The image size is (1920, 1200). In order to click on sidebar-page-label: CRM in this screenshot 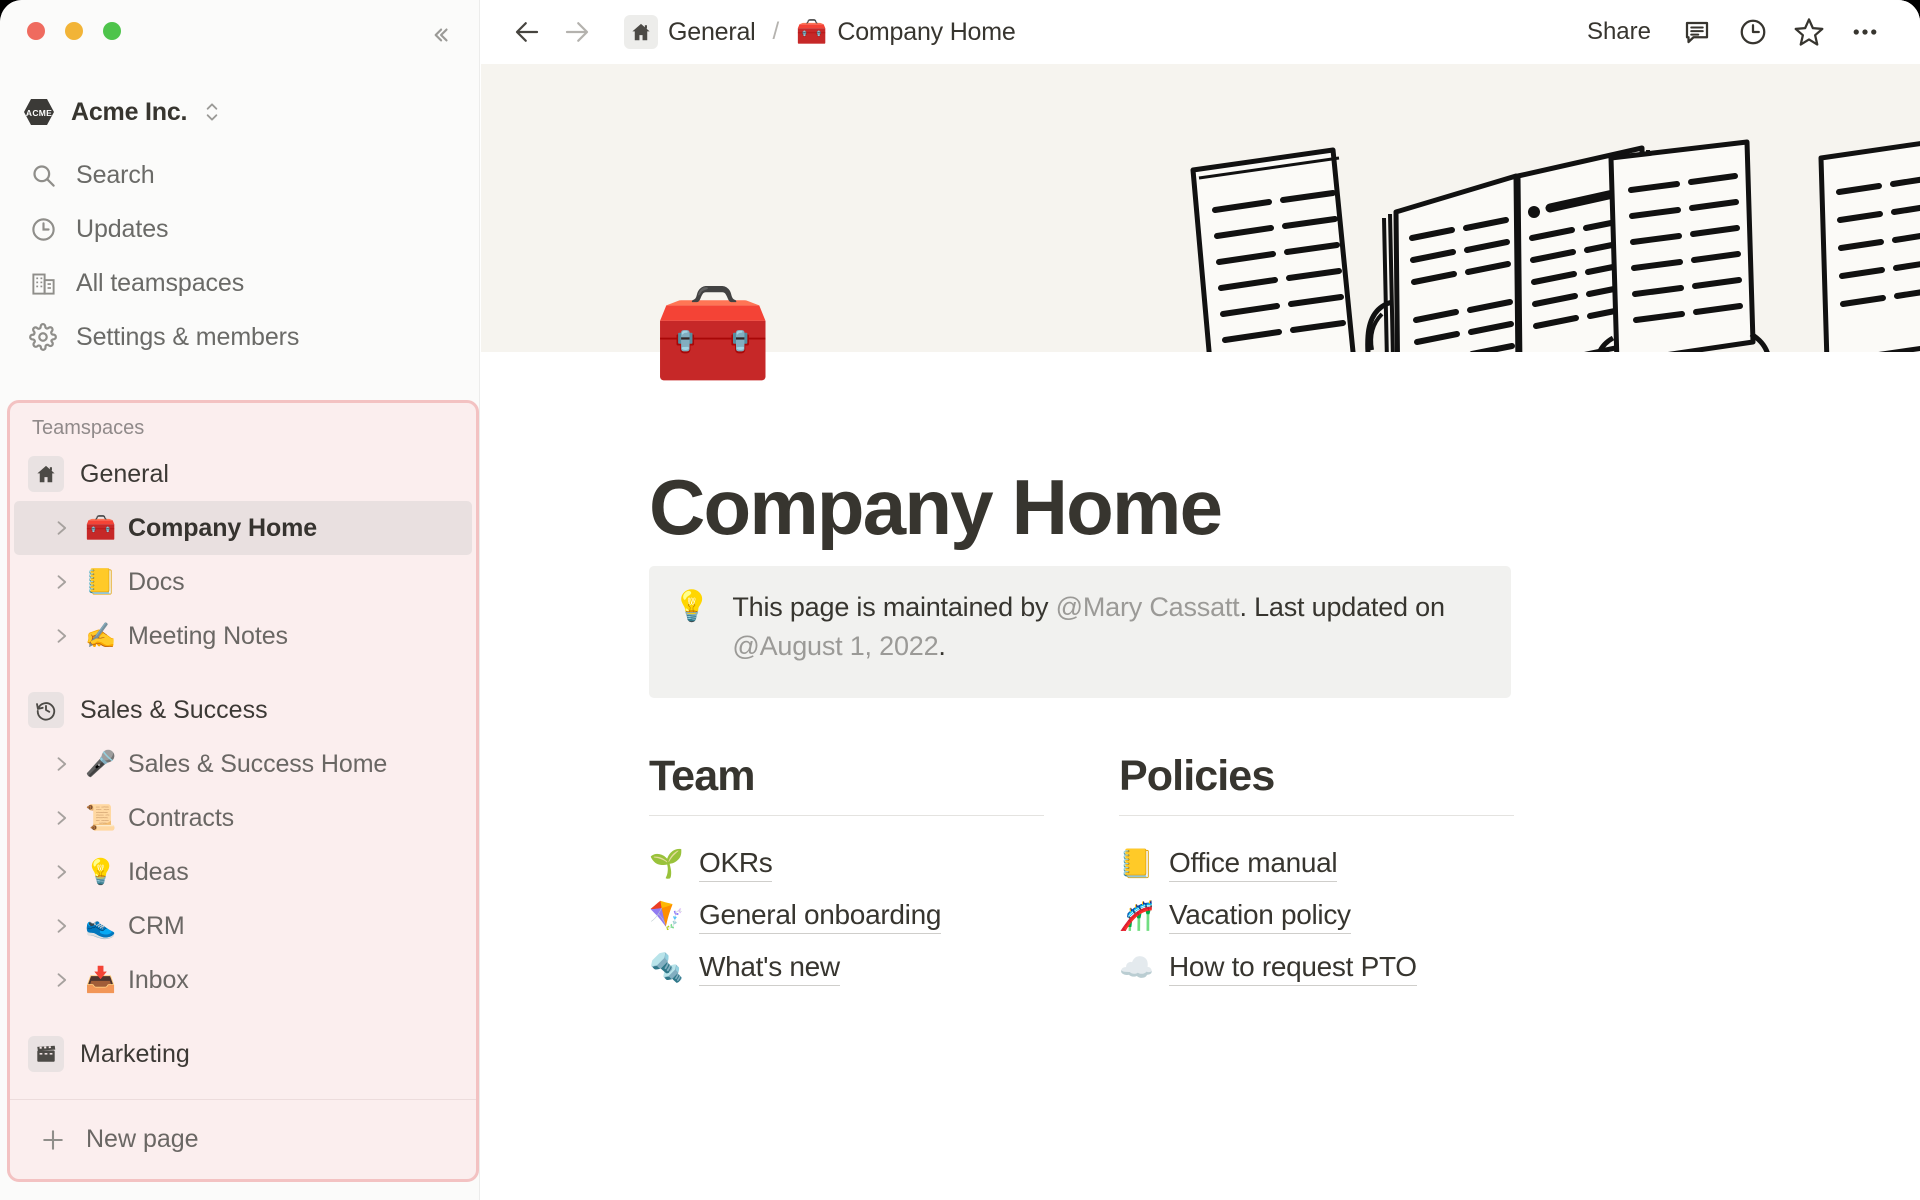, I will do `click(156, 925)`.